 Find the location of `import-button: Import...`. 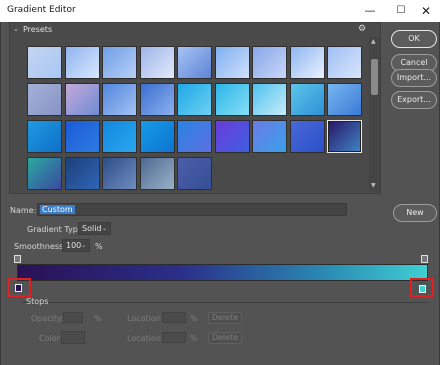

import-button: Import... is located at coordinates (414, 78).